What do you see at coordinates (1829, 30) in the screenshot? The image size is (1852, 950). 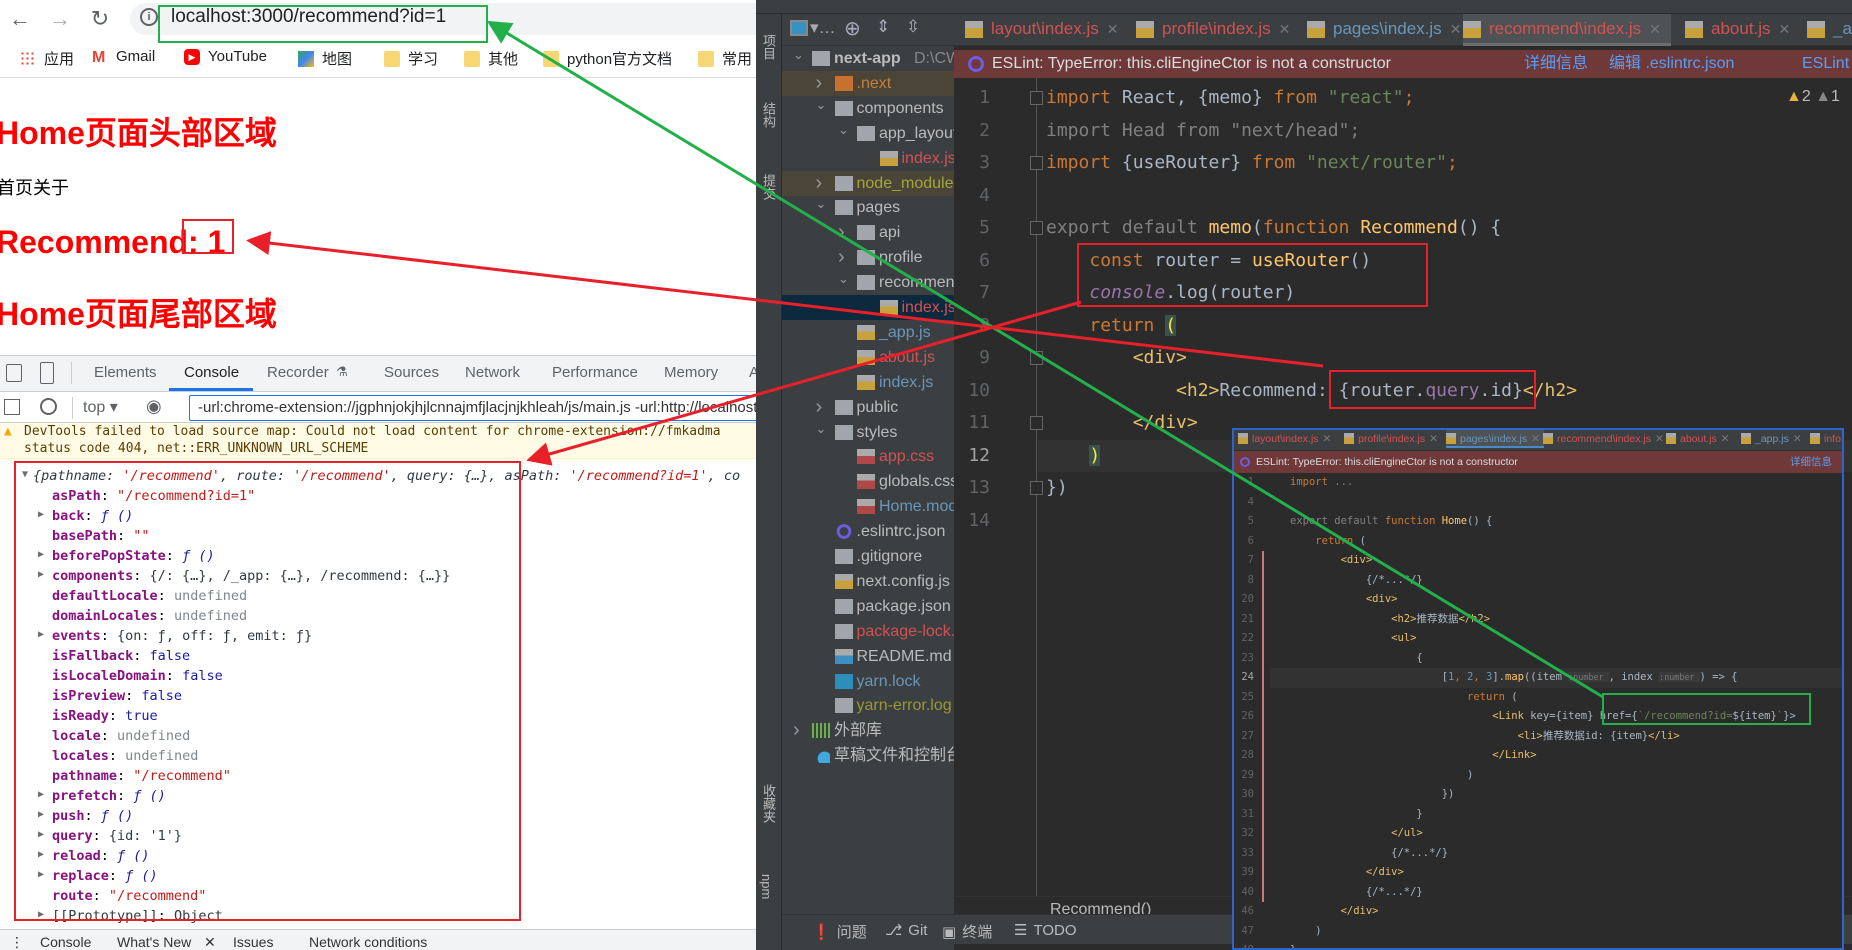 I see `editor-tab-5: _ap` at bounding box center [1829, 30].